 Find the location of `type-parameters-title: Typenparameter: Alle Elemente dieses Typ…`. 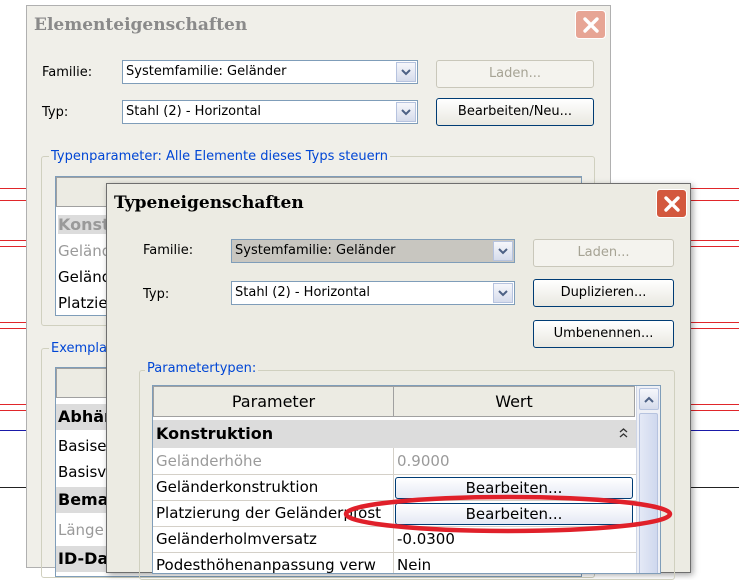

type-parameters-title: Typenparameter: Alle Elemente dieses Typ… is located at coordinates (219, 156).